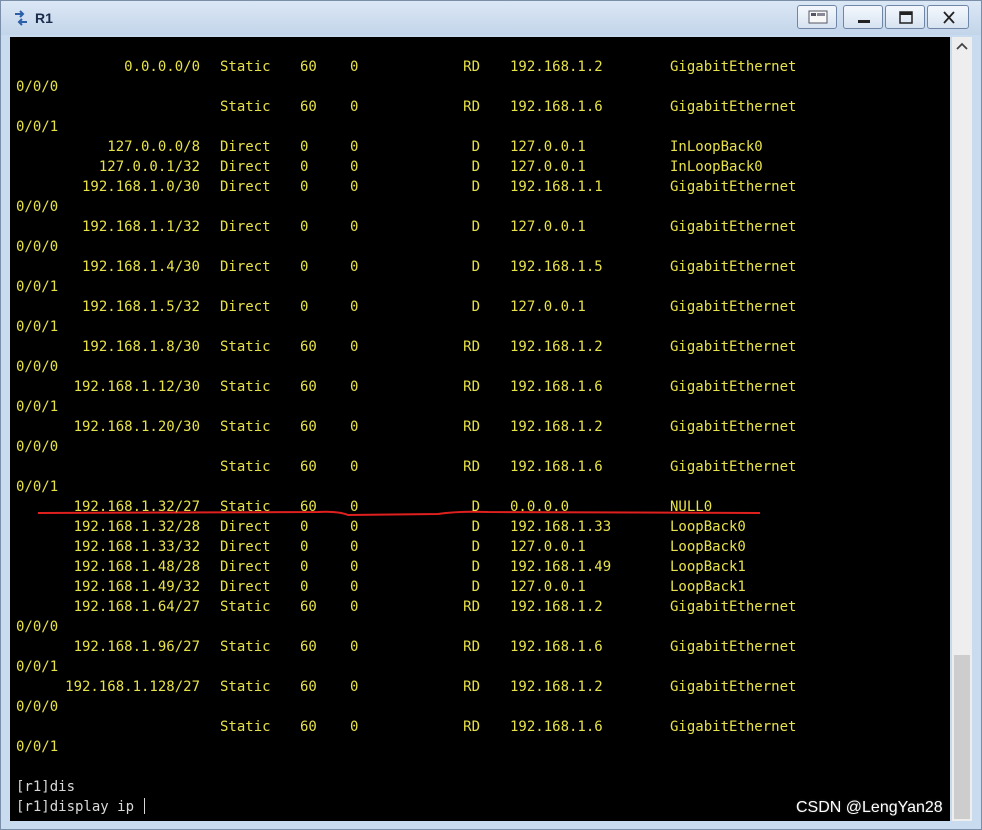 The image size is (982, 830). Describe the element at coordinates (140, 187) in the screenshot. I see `route-dest: 192.168.1.0/30` at that location.